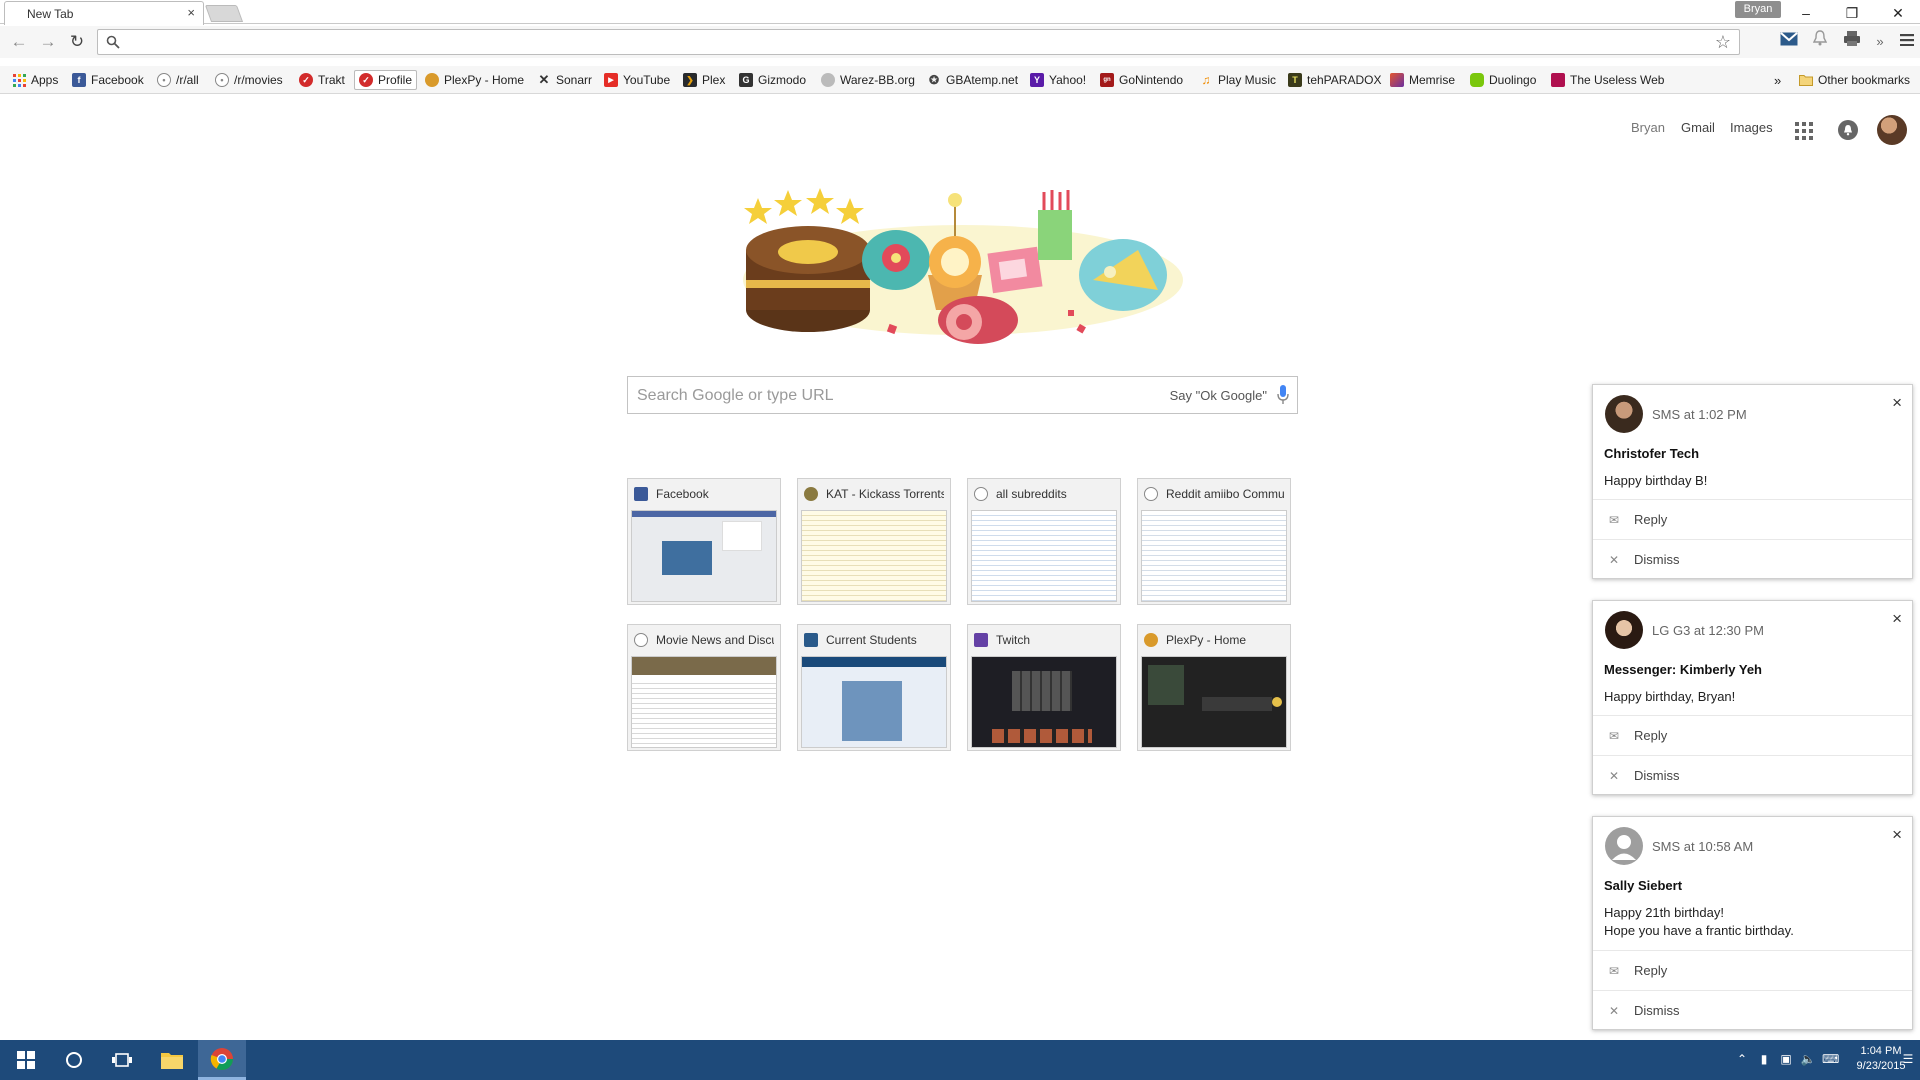 This screenshot has width=1920, height=1080. I want to click on bookmark-plexpy-home: PlexPy - Home, so click(474, 80).